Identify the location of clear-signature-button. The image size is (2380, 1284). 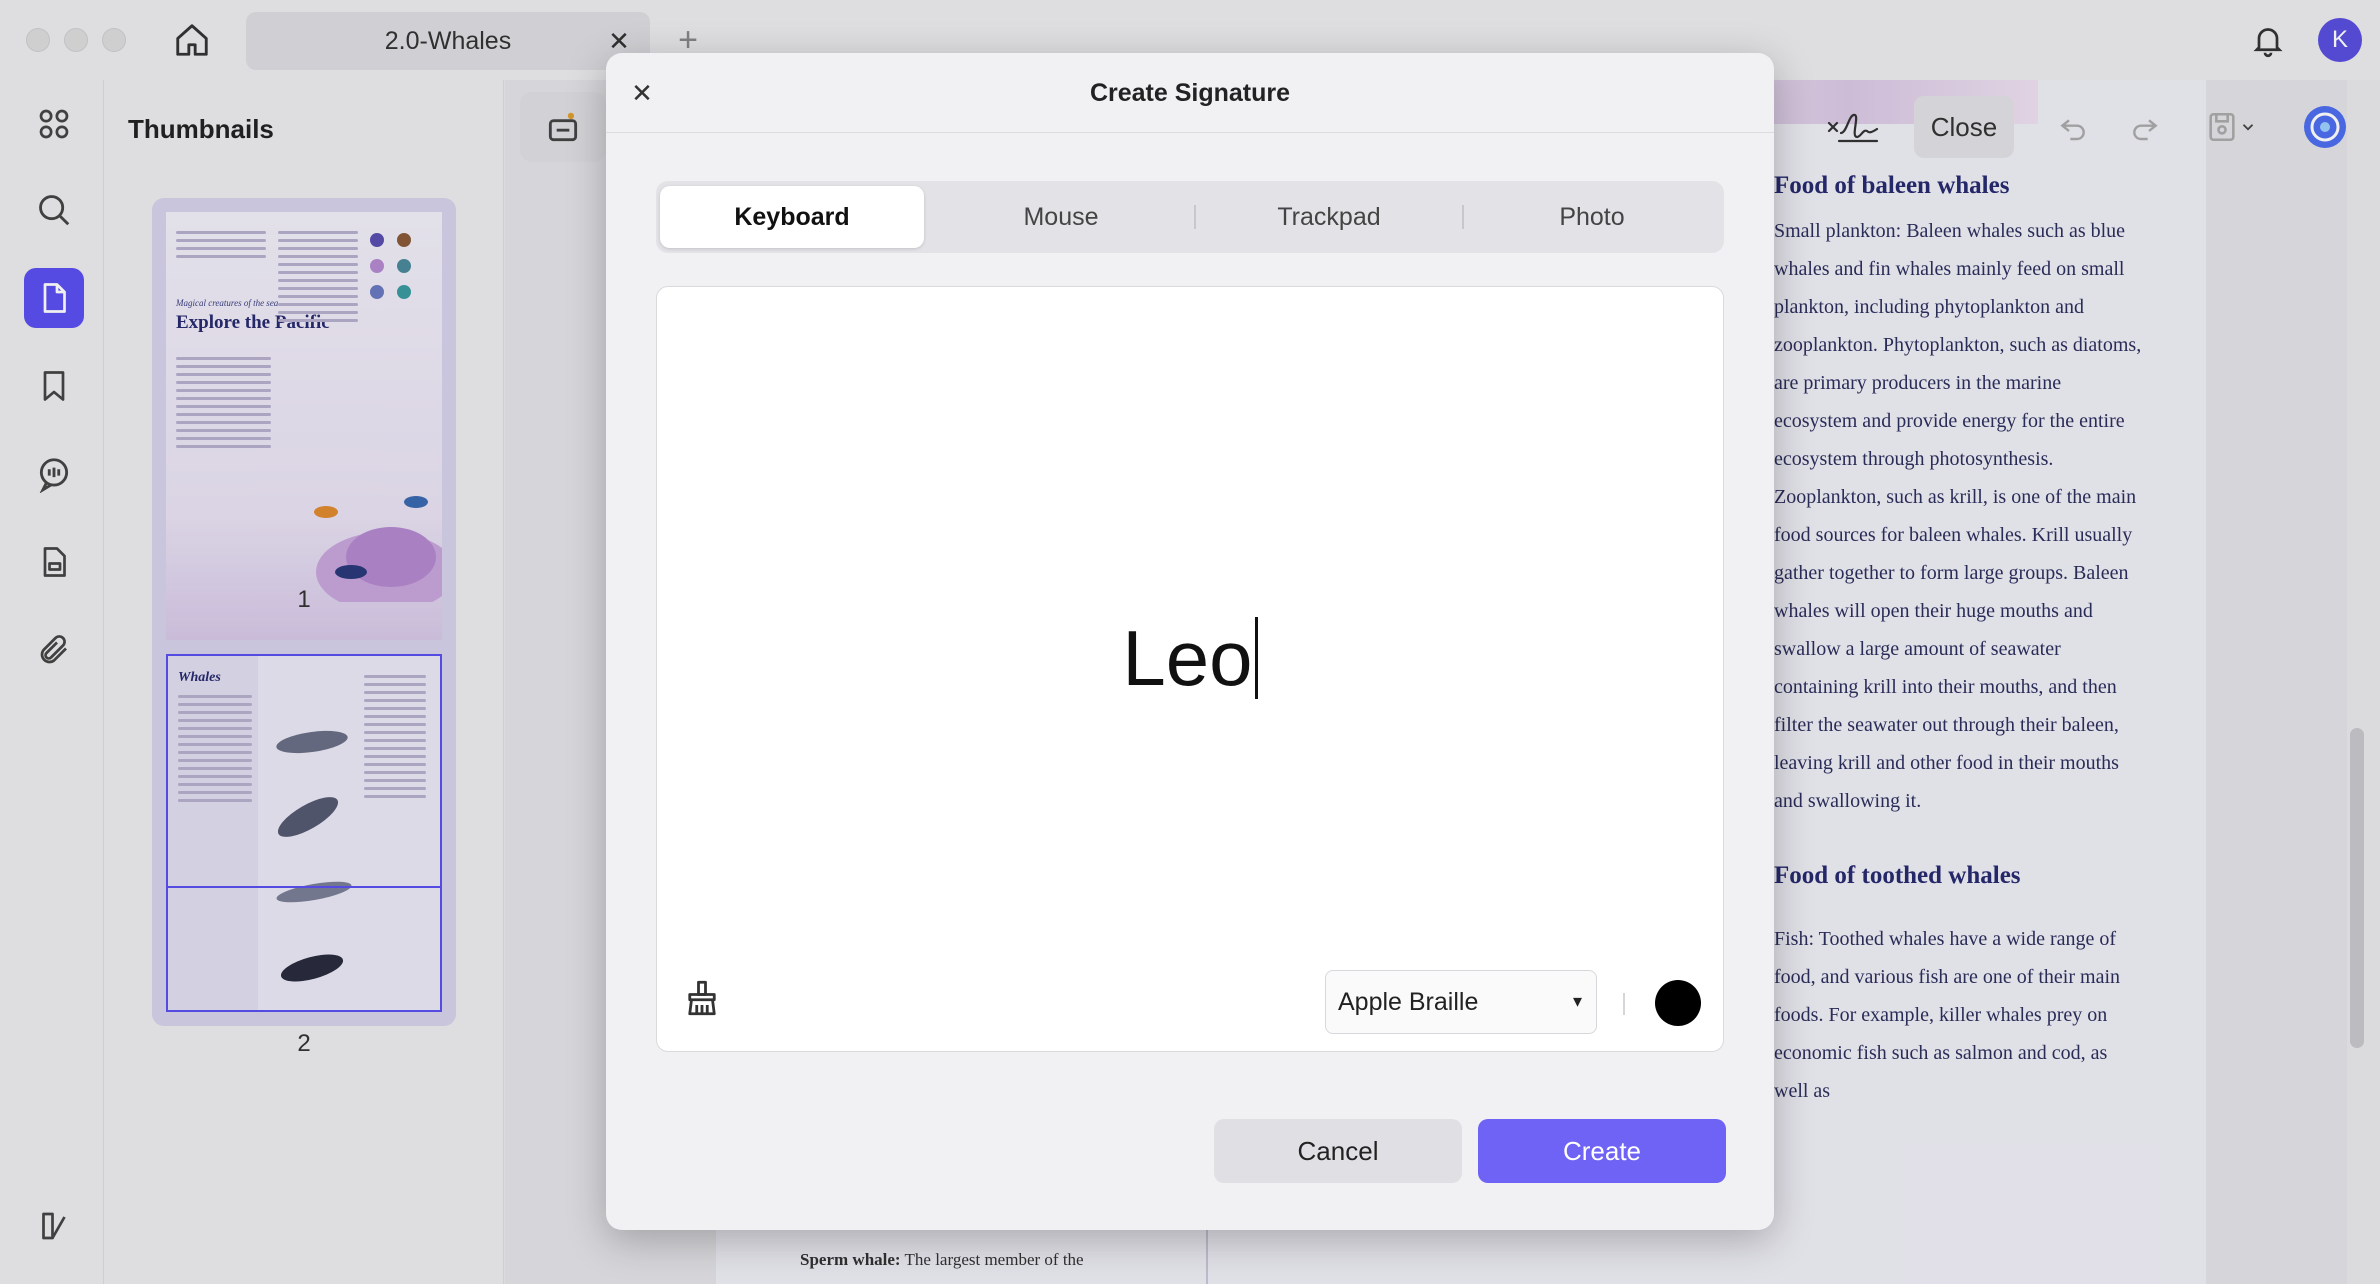
(702, 998).